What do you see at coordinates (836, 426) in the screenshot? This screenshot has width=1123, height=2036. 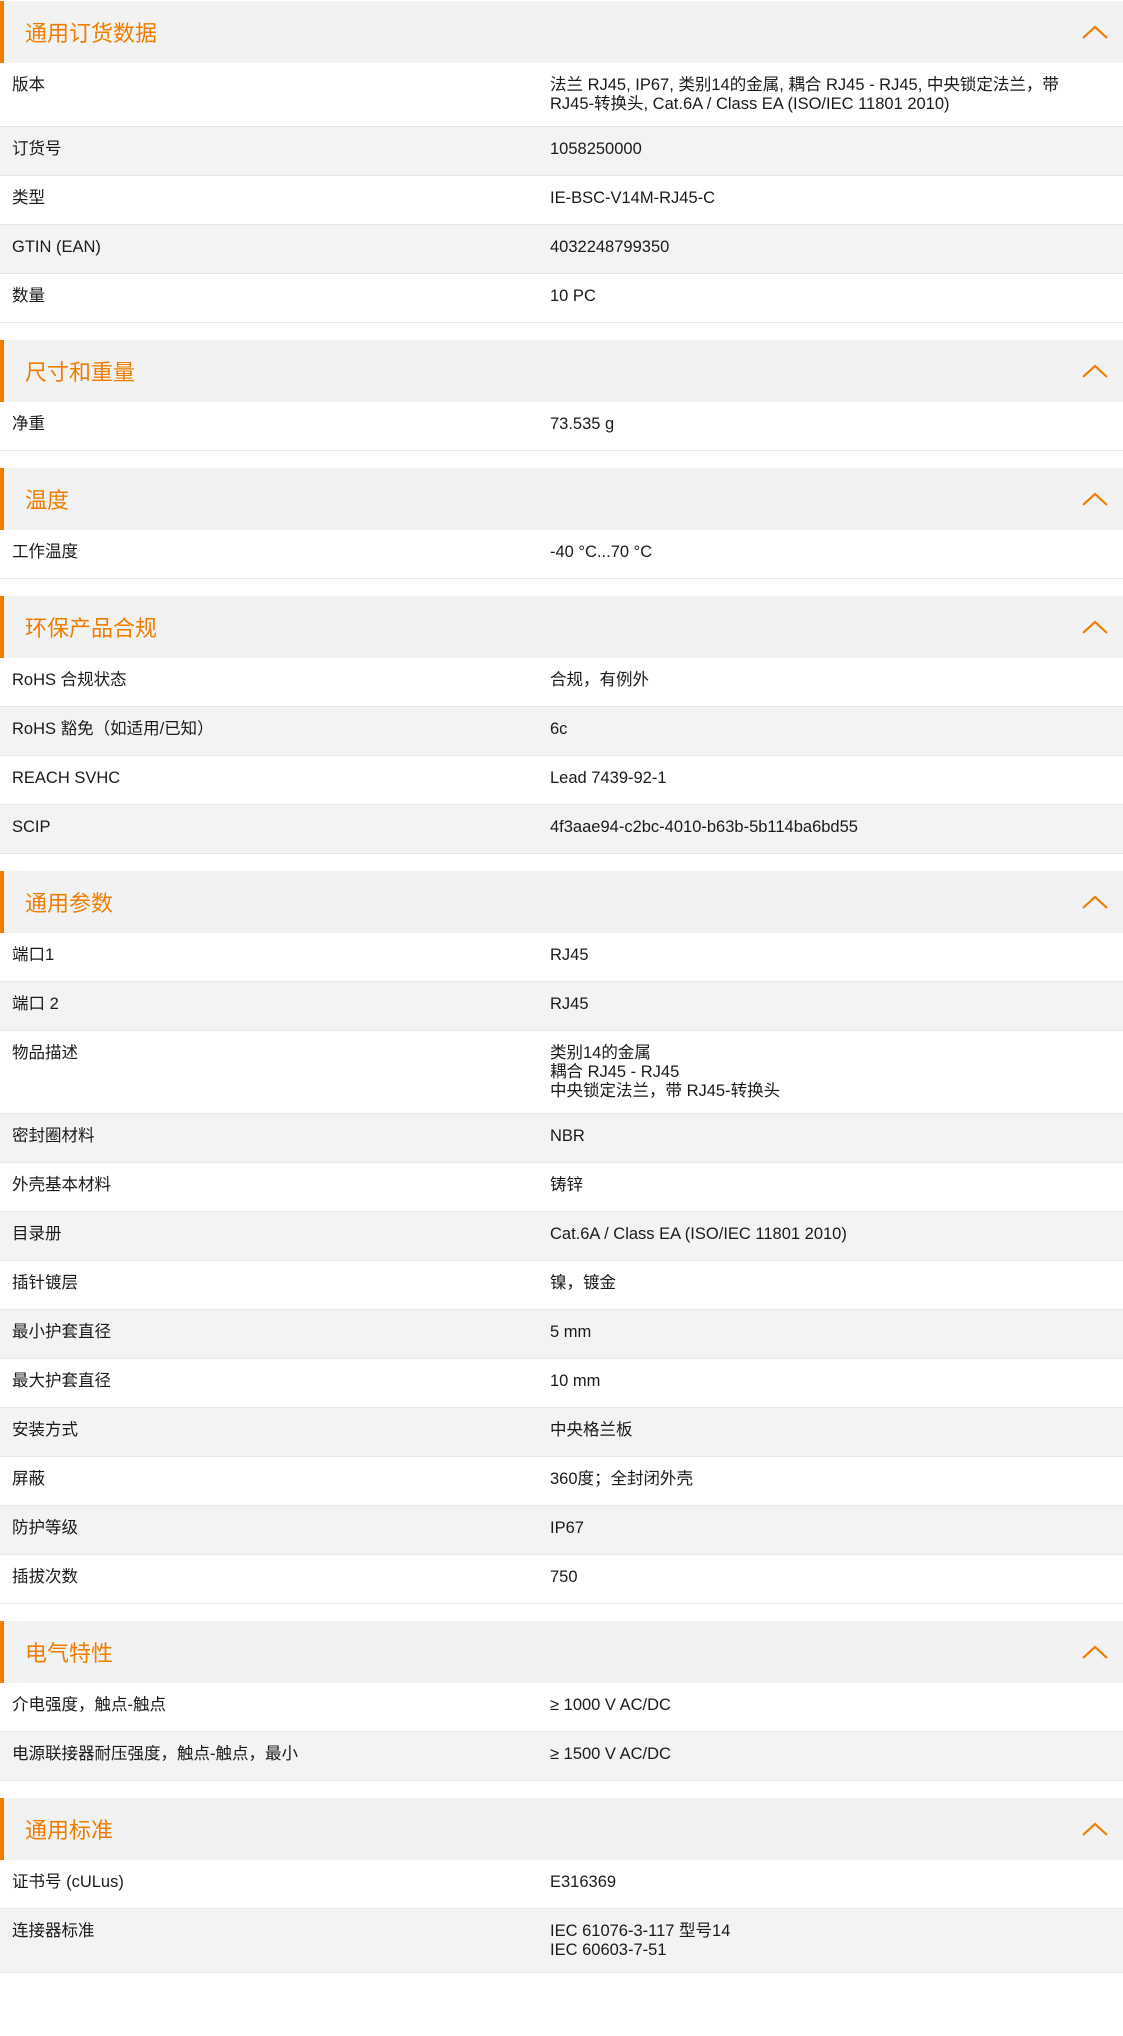 I see `spec-value: 73.535 g` at bounding box center [836, 426].